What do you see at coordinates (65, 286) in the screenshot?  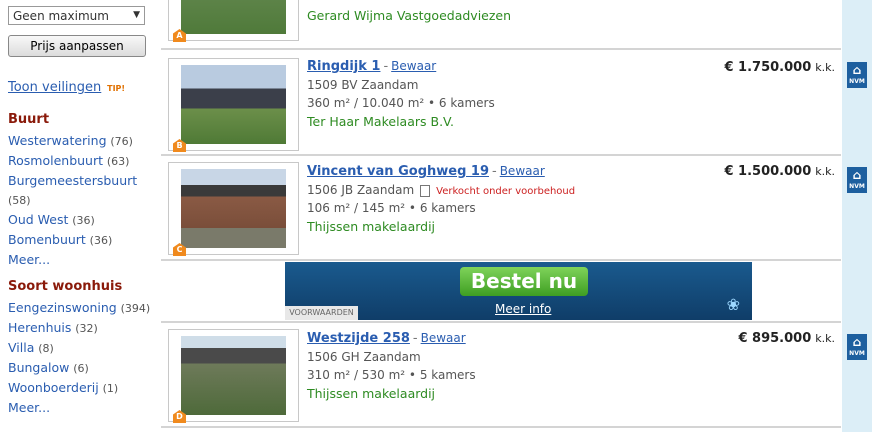 I see `soort-heading: Soort woonhuis` at bounding box center [65, 286].